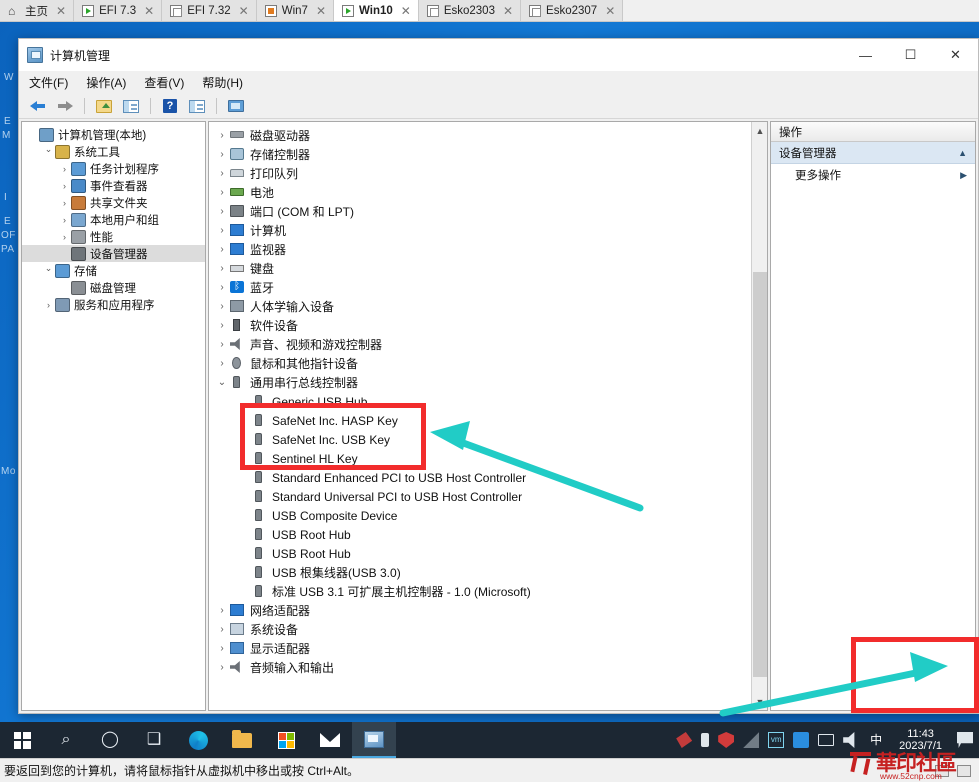  Describe the element at coordinates (65, 106) in the screenshot. I see `forward-button` at that location.